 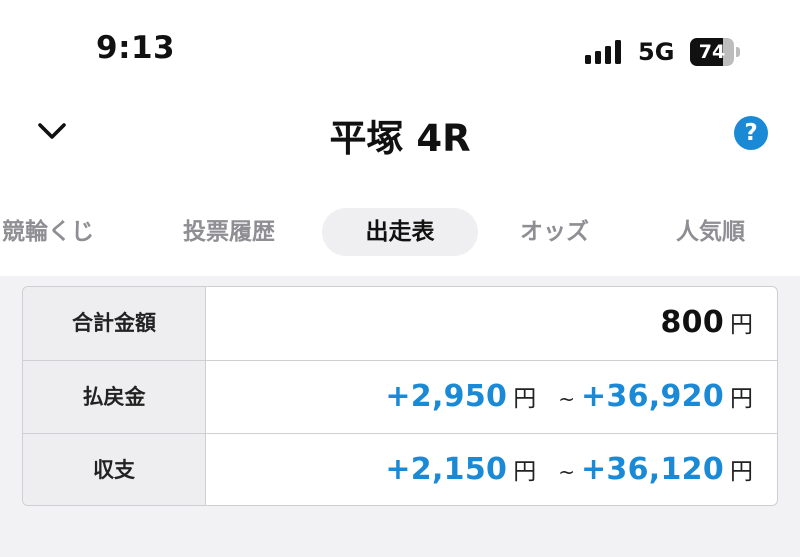 I want to click on payout-label: 払戻金, so click(x=114, y=397).